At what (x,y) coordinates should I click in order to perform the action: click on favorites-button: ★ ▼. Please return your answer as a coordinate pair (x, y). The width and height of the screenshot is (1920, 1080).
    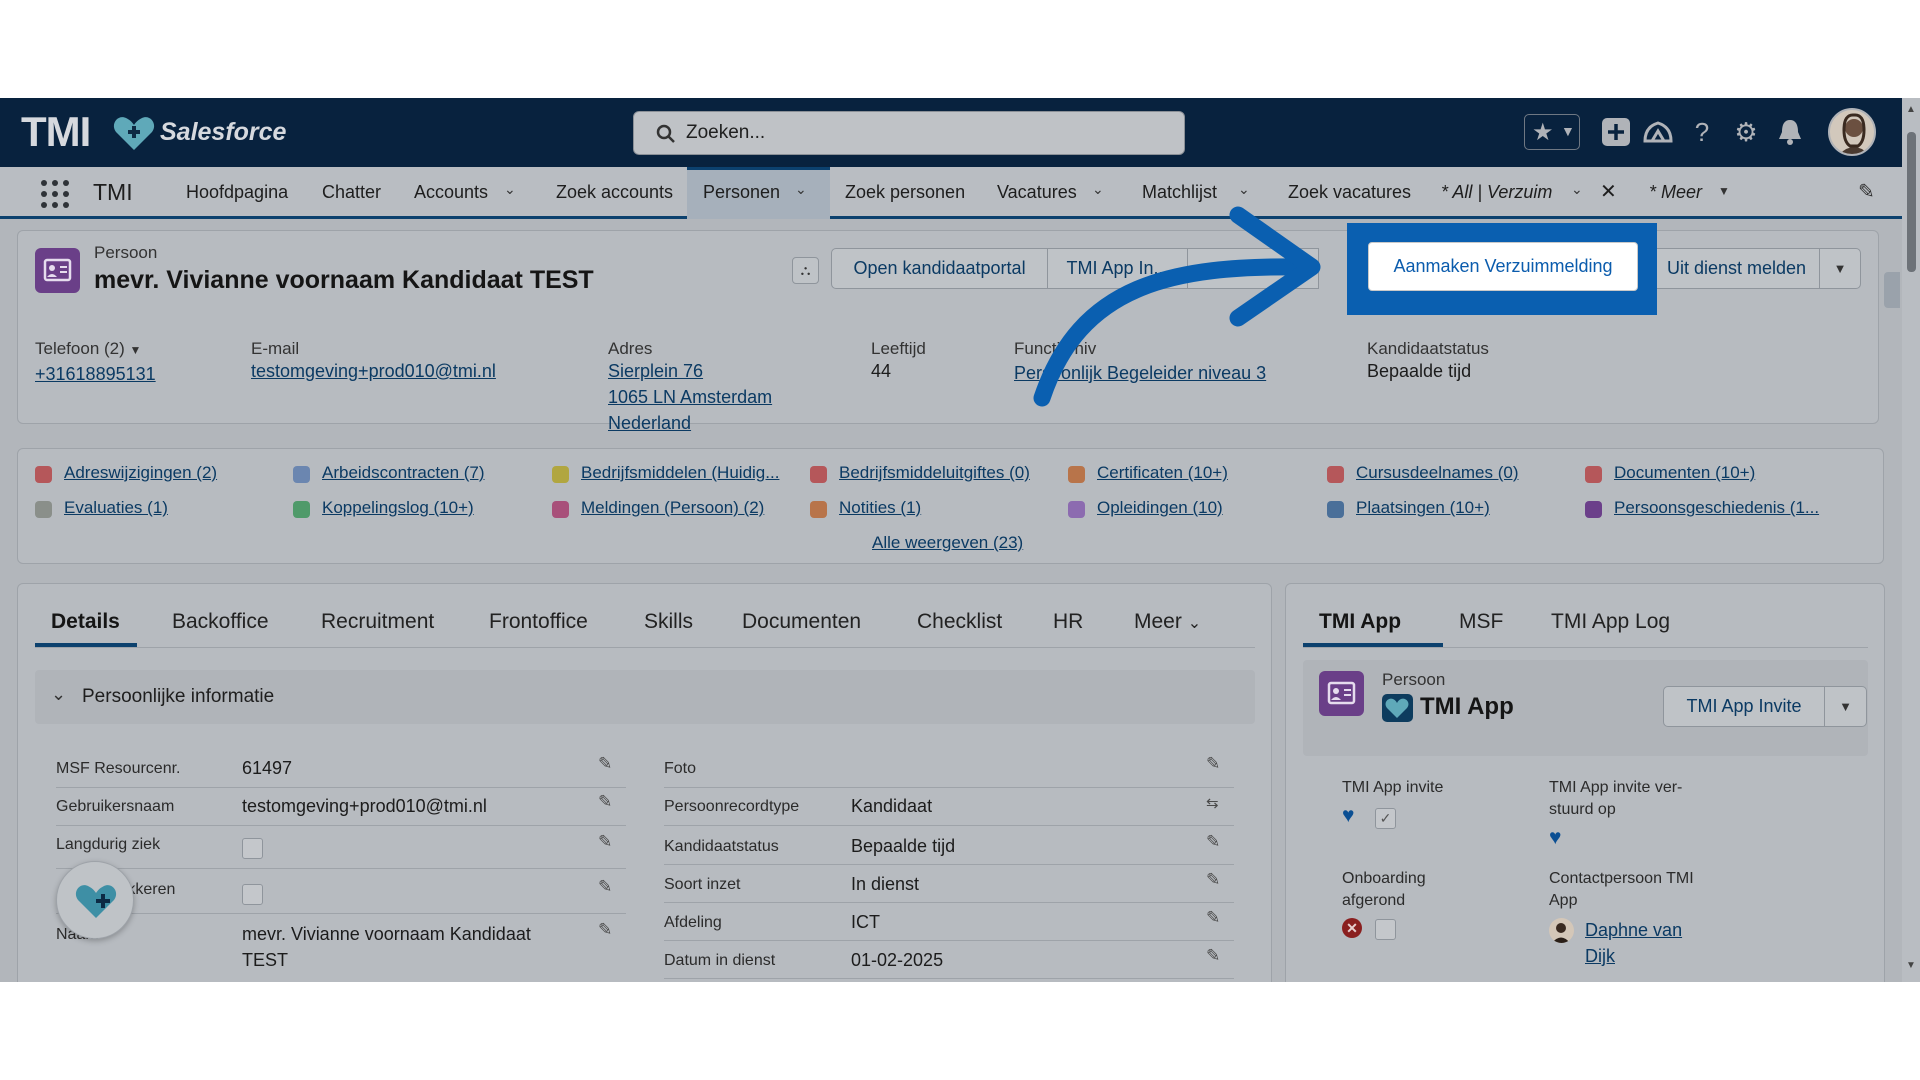
    Looking at the image, I should click on (1552, 132).